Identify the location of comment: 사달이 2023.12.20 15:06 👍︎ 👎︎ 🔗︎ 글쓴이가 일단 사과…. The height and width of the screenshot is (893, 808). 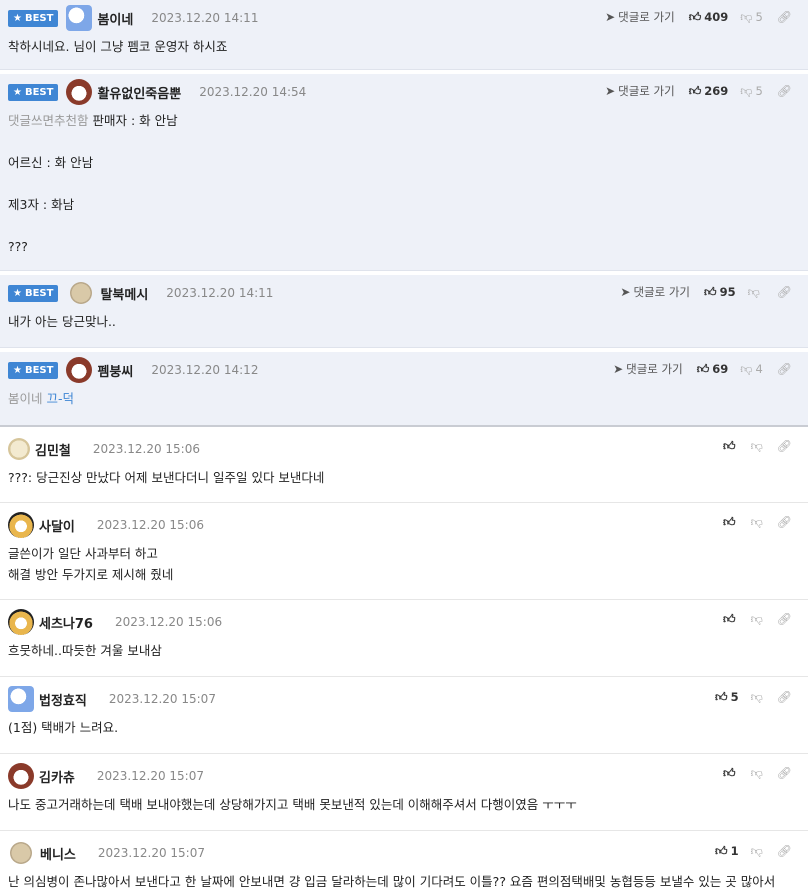
(404, 553).